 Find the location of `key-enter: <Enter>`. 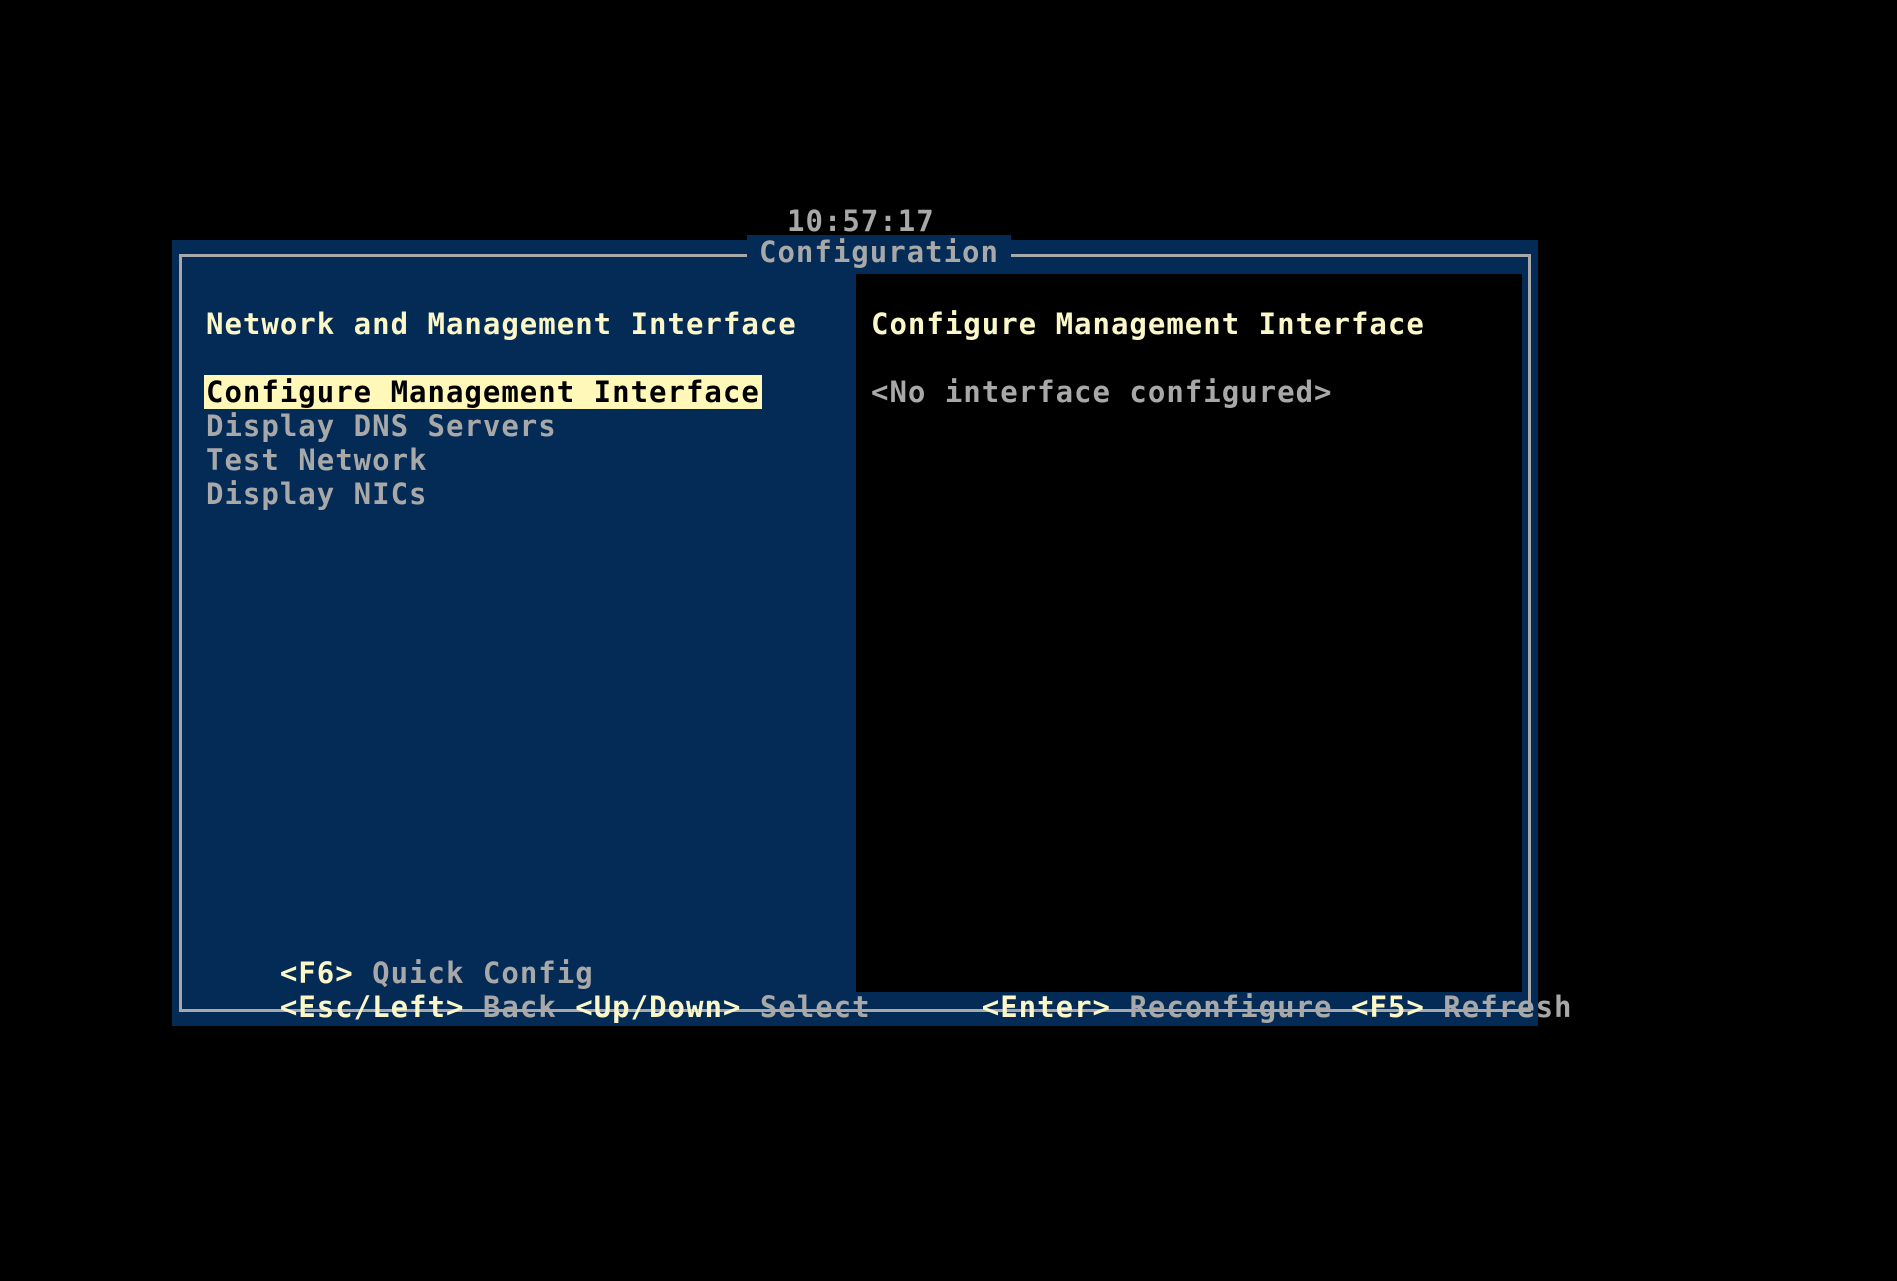

key-enter: <Enter> is located at coordinates (1046, 1007).